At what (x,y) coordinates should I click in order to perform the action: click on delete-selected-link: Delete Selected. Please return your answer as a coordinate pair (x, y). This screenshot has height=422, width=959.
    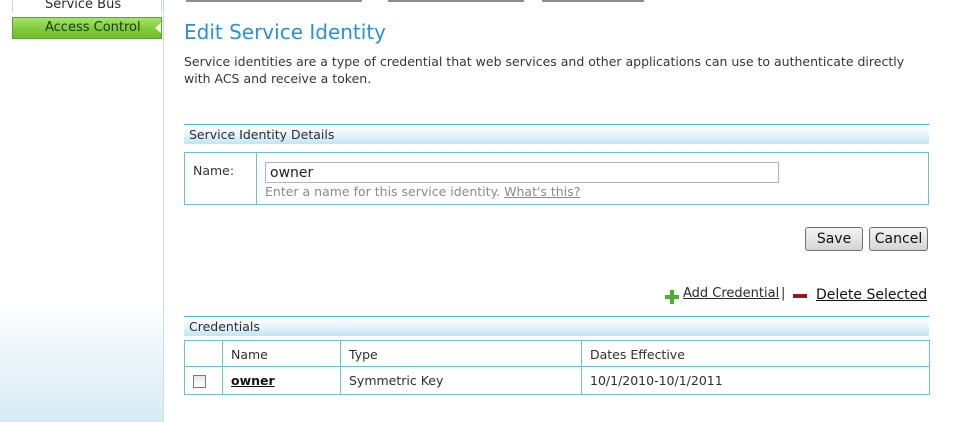
    Looking at the image, I should click on (871, 295).